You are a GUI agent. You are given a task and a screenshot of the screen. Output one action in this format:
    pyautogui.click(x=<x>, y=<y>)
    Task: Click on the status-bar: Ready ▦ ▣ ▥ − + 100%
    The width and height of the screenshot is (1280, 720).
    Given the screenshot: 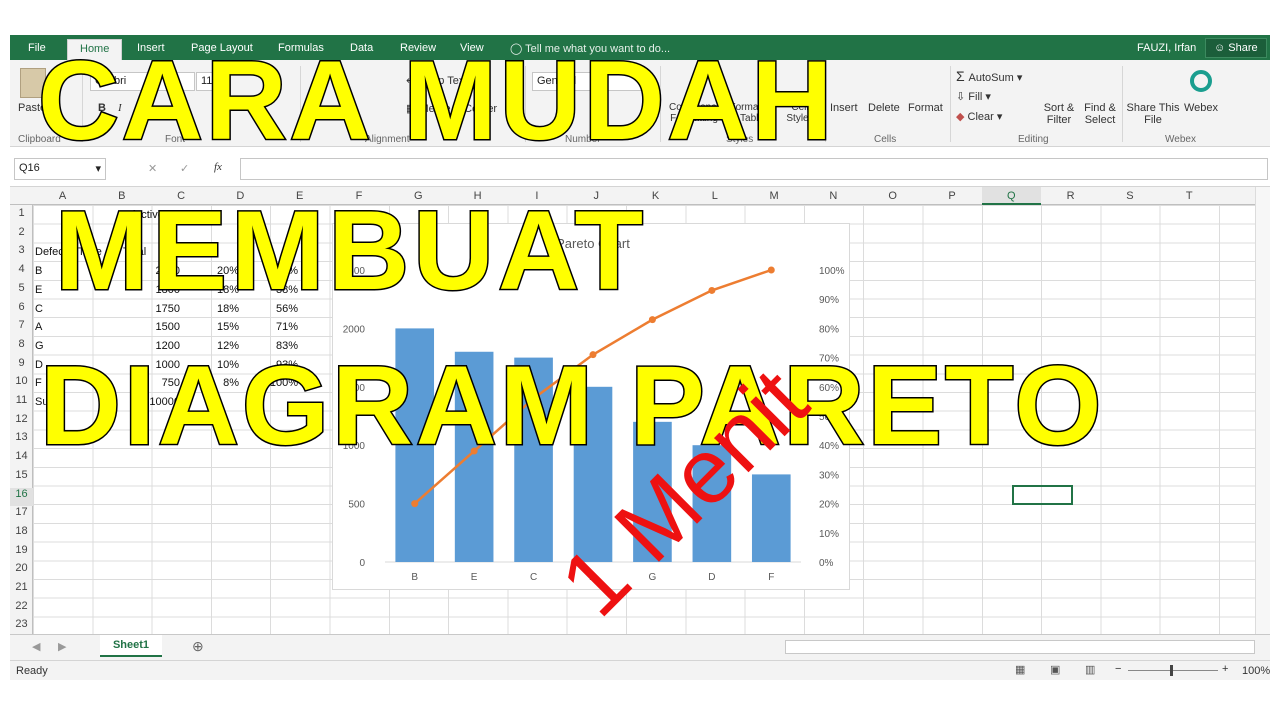 What is the action you would take?
    pyautogui.click(x=640, y=670)
    